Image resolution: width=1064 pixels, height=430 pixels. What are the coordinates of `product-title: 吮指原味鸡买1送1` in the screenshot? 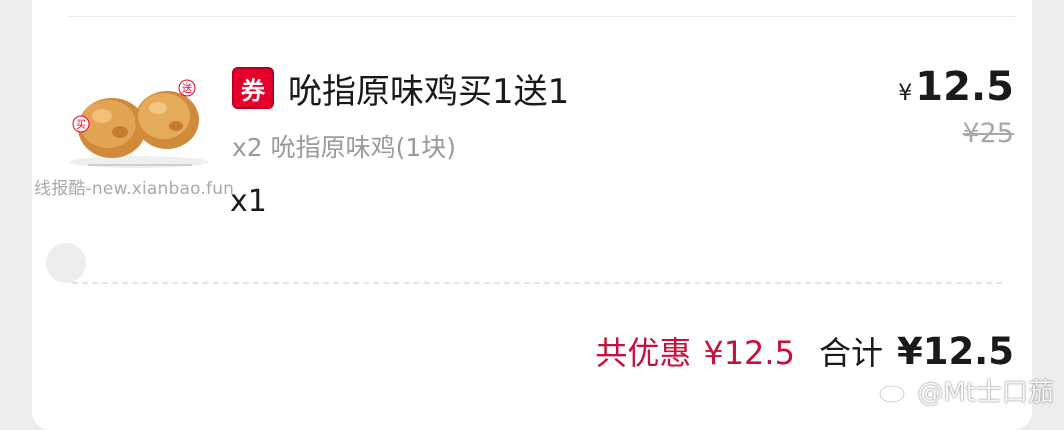 It's located at (428, 88).